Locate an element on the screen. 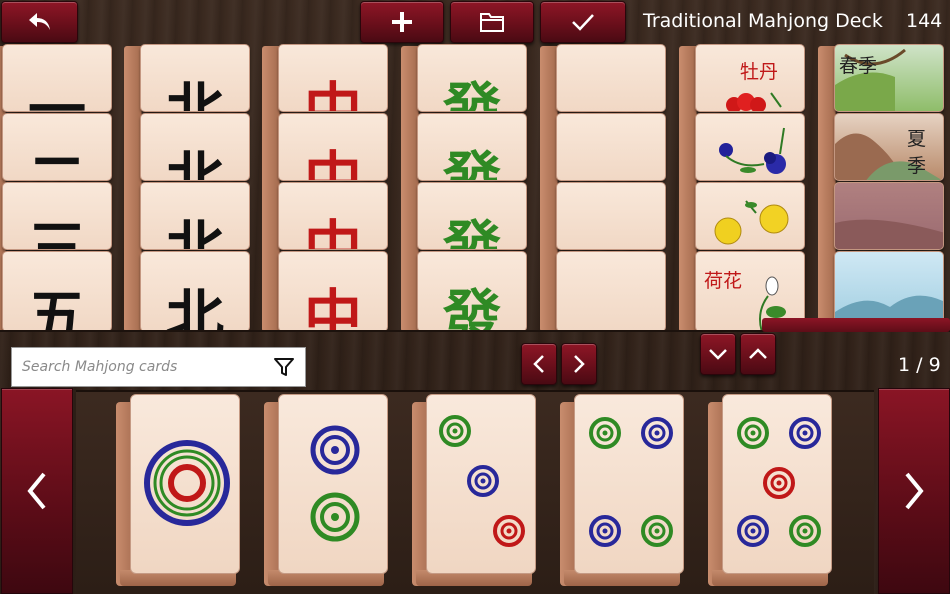 Image resolution: width=950 pixels, height=594 pixels. season-label: 春季 is located at coordinates (858, 66).